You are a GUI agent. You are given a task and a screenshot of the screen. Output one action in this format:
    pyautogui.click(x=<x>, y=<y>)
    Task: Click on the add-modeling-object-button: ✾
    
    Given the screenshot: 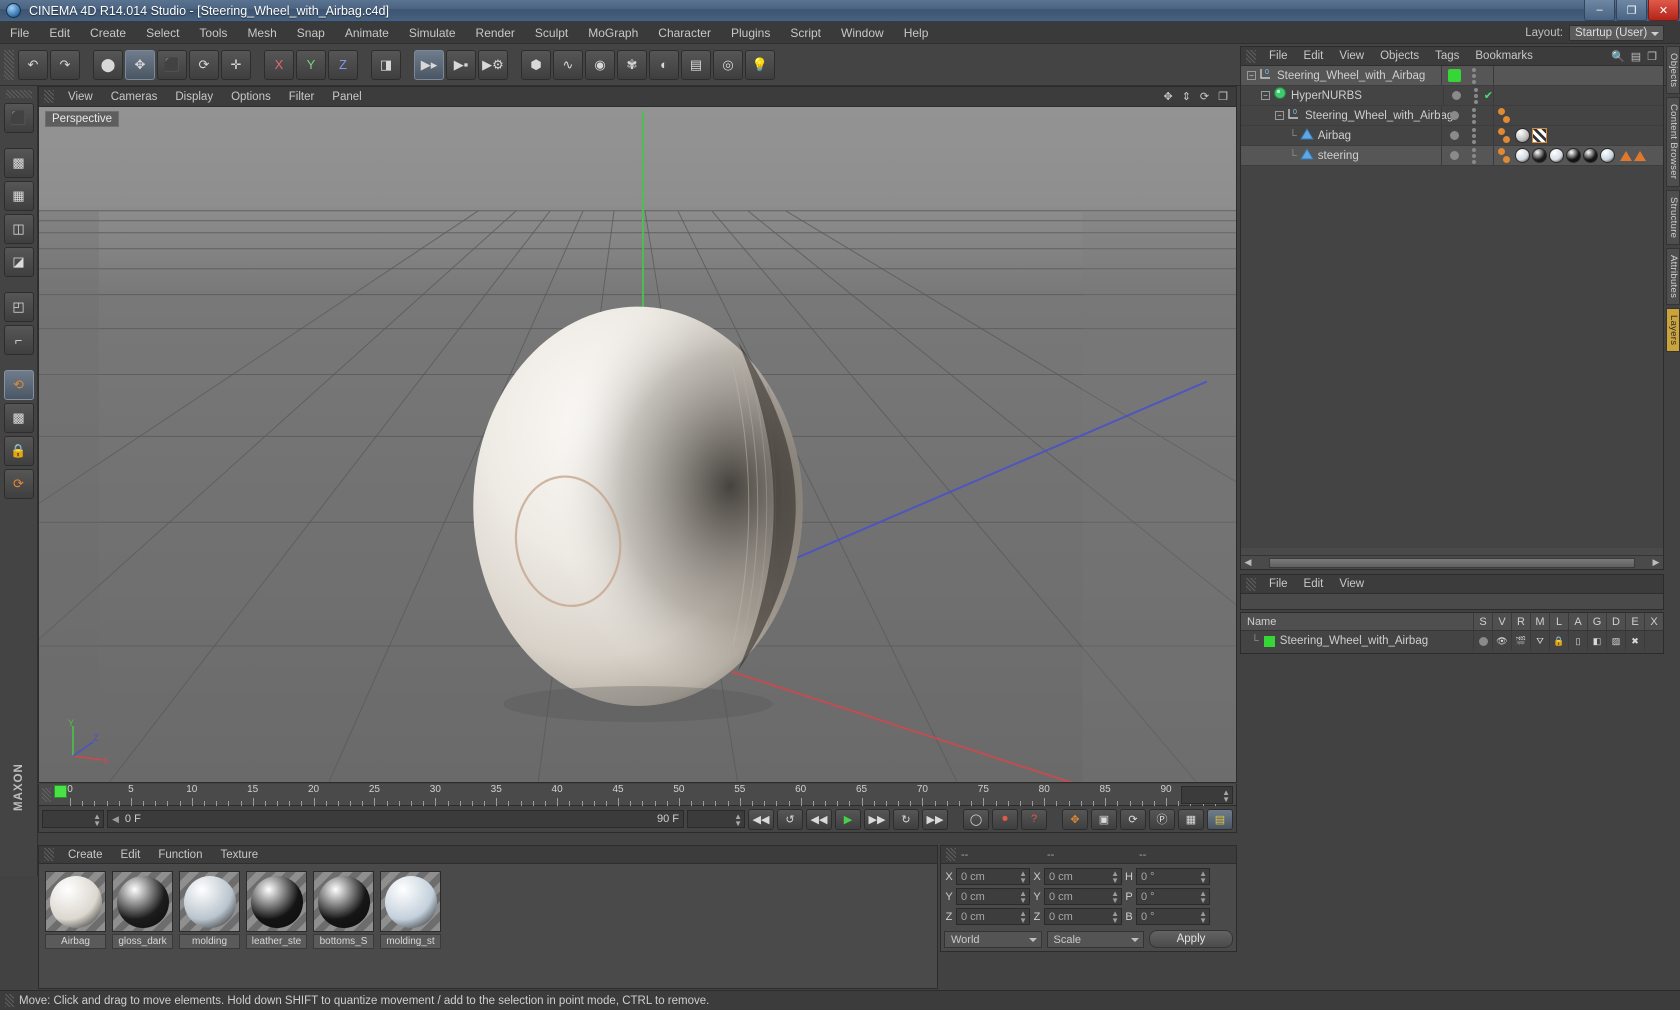 What is the action you would take?
    pyautogui.click(x=632, y=64)
    